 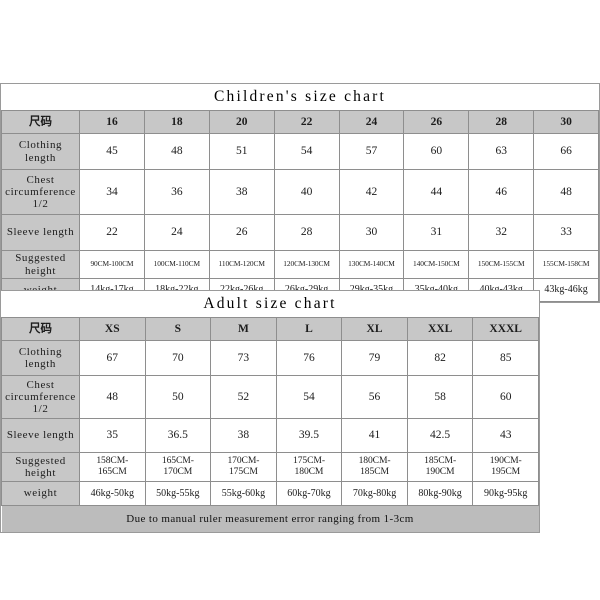 I want to click on adult-weight-m: 55kg-60kg, so click(x=243, y=493).